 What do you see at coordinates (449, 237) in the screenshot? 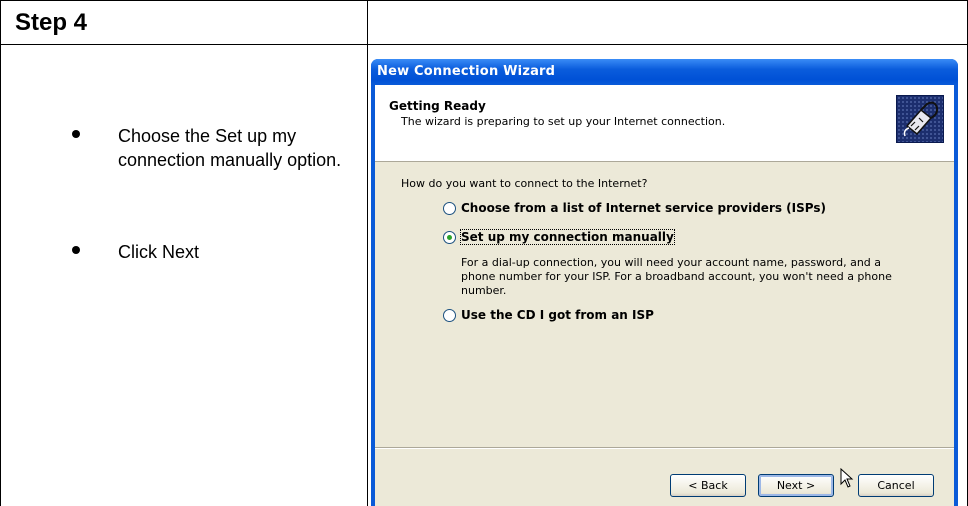
I see `radio-button-selected` at bounding box center [449, 237].